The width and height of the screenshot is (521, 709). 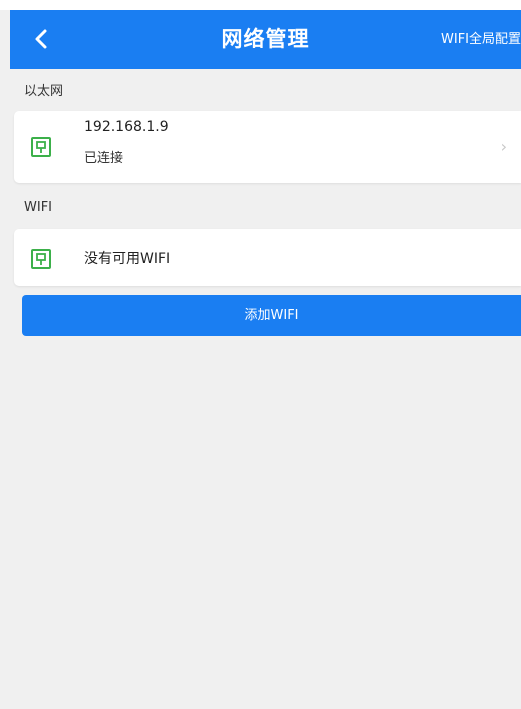 I want to click on chevron-left-icon, so click(x=41, y=39).